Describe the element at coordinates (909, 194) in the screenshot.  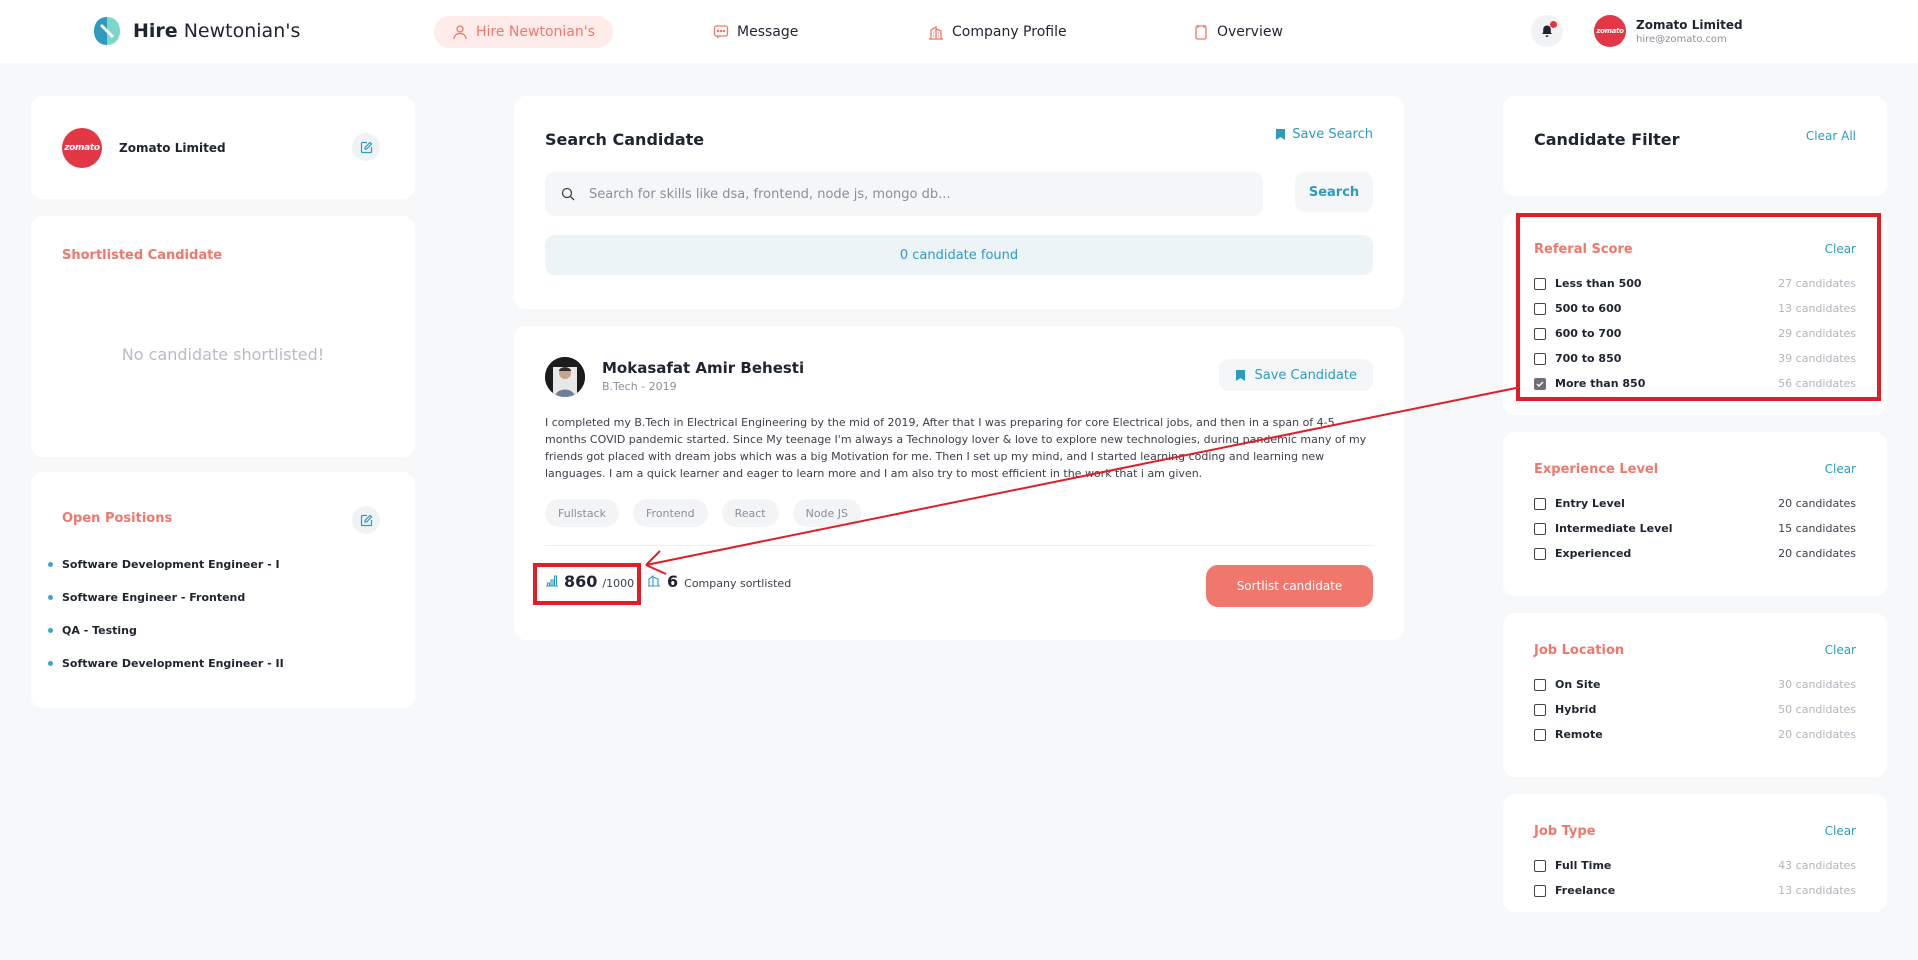
I see `search-input` at that location.